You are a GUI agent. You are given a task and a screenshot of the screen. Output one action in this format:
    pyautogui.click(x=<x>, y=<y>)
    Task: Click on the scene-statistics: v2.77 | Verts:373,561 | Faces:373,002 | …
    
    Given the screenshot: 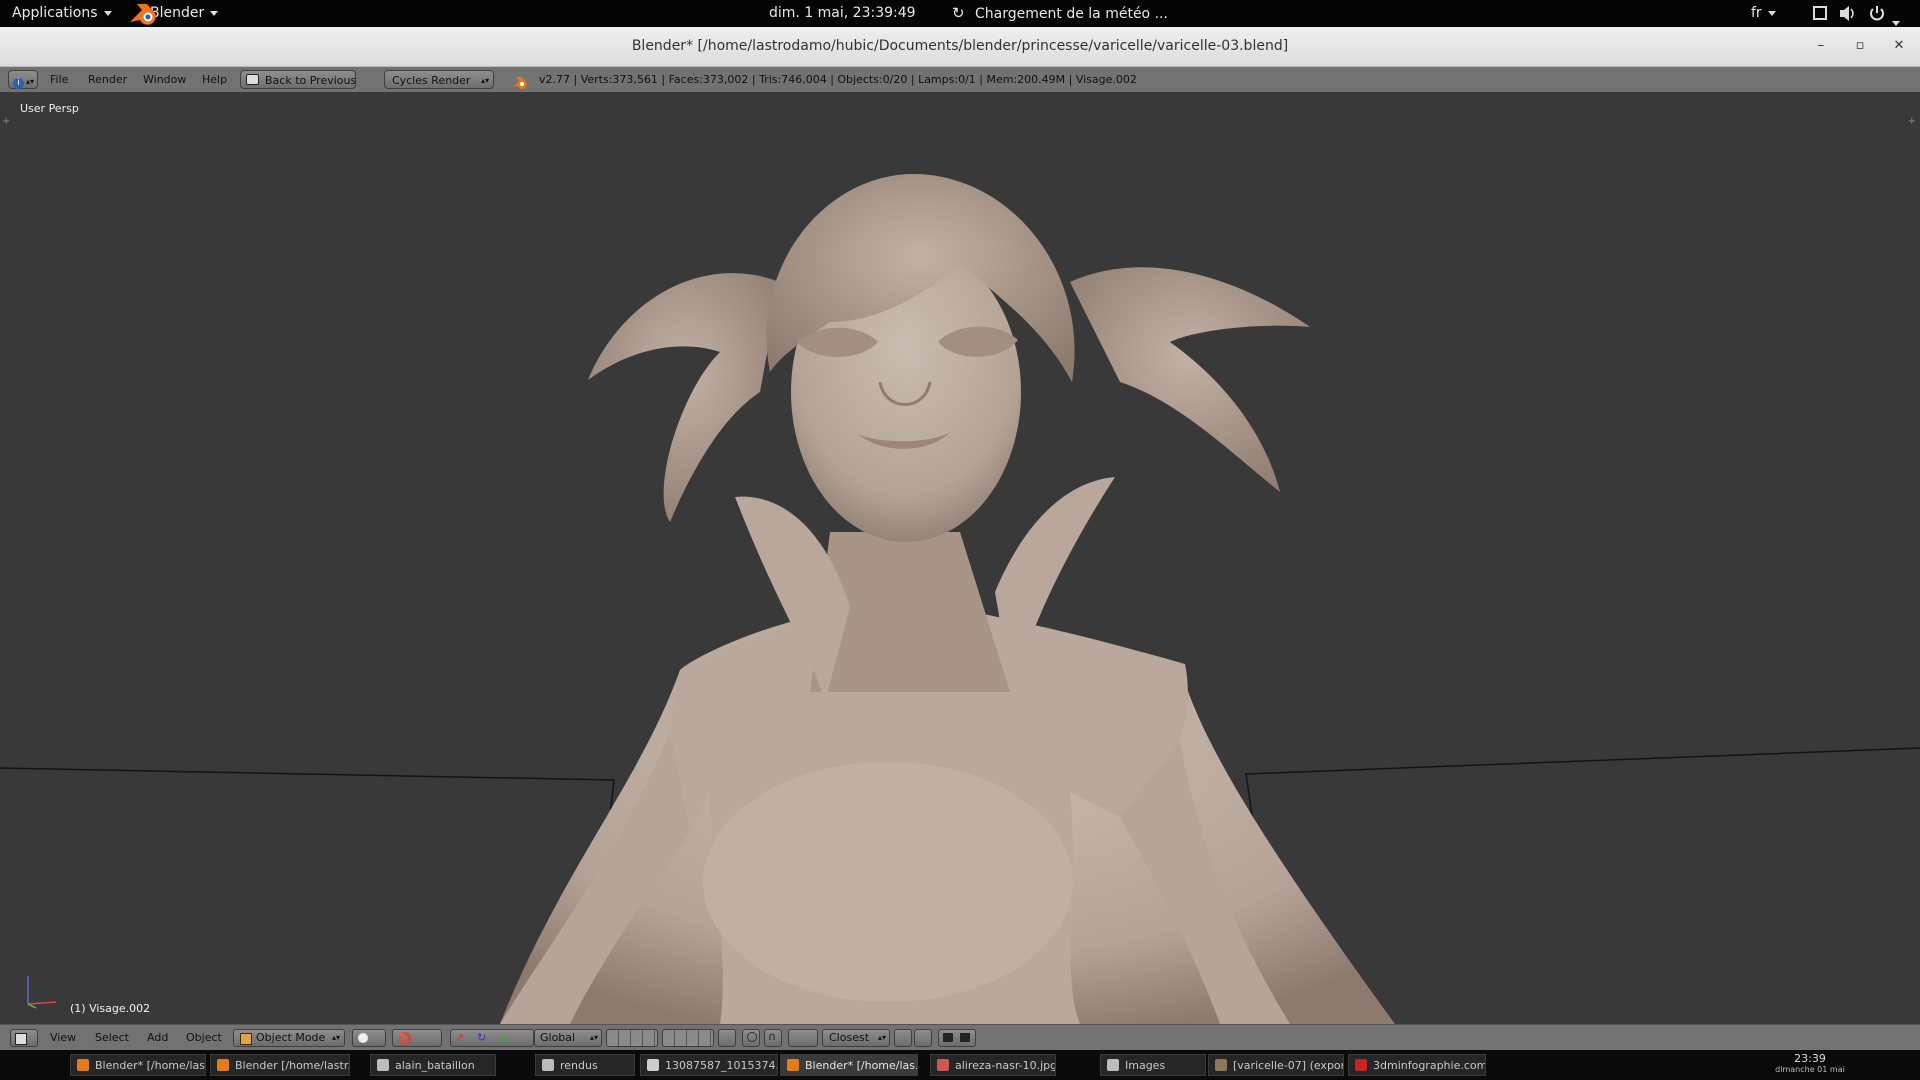 What is the action you would take?
    pyautogui.click(x=838, y=79)
    